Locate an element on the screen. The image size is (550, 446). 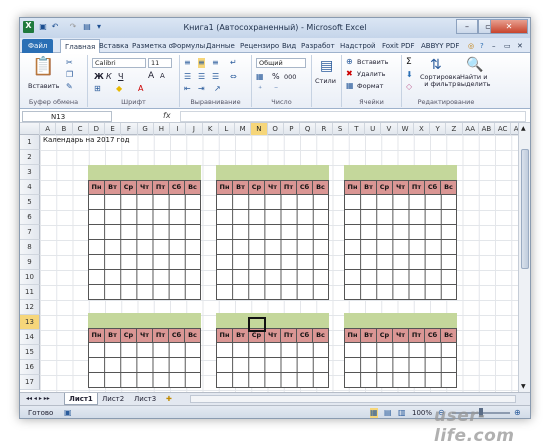
column-header-t: T is located at coordinates (357, 129).